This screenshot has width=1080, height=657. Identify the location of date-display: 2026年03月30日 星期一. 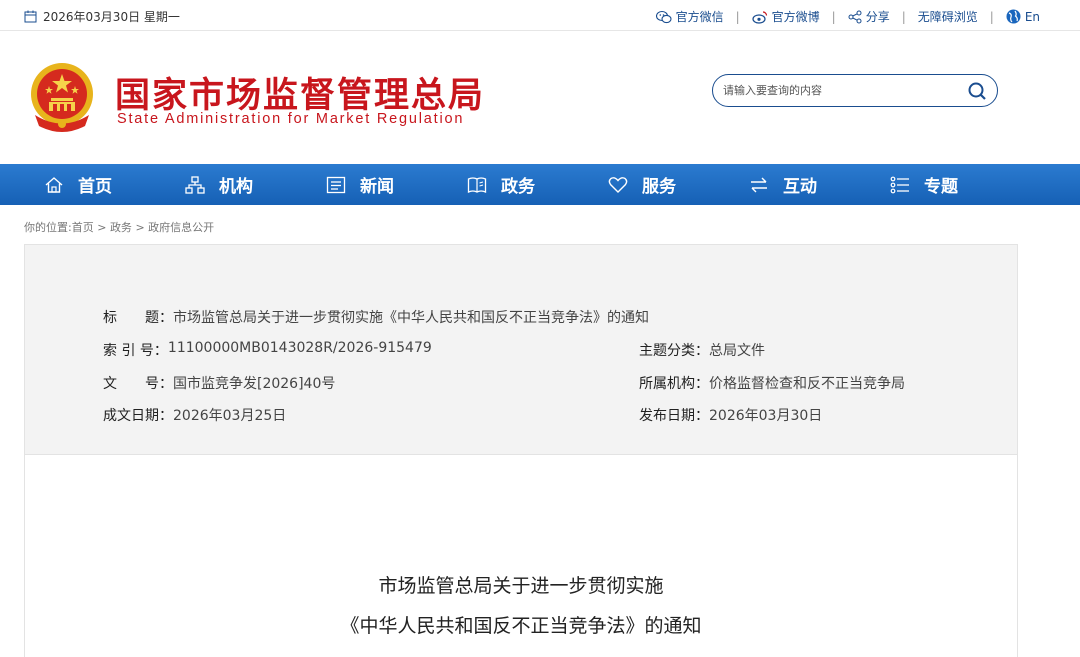
(102, 16).